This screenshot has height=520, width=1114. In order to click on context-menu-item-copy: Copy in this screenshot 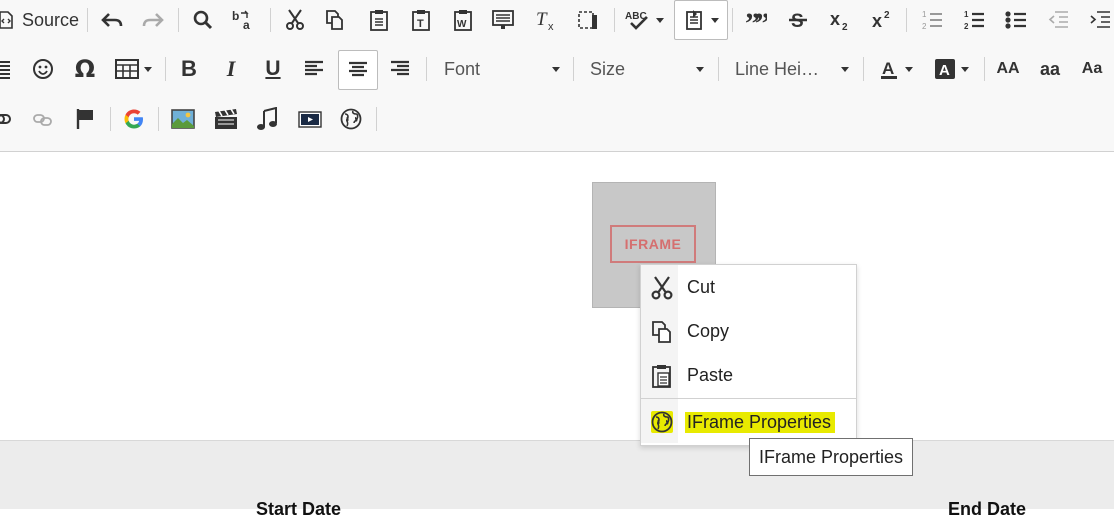, I will do `click(748, 331)`.